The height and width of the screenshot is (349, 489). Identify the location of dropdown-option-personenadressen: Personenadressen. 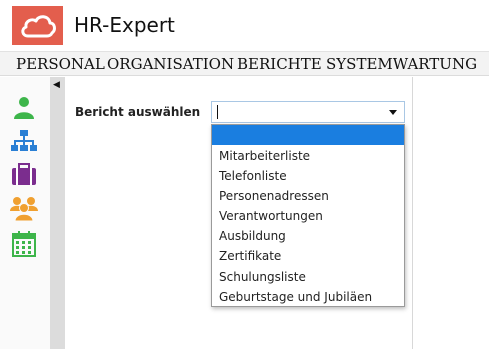
(274, 196).